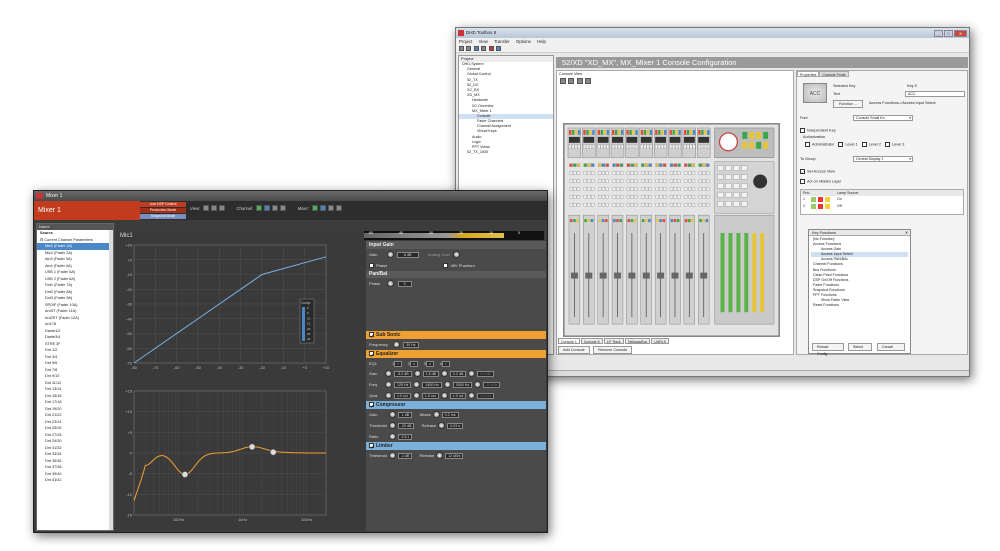 The height and width of the screenshot is (551, 1000). I want to click on mixer-save-icon, so click(323, 208).